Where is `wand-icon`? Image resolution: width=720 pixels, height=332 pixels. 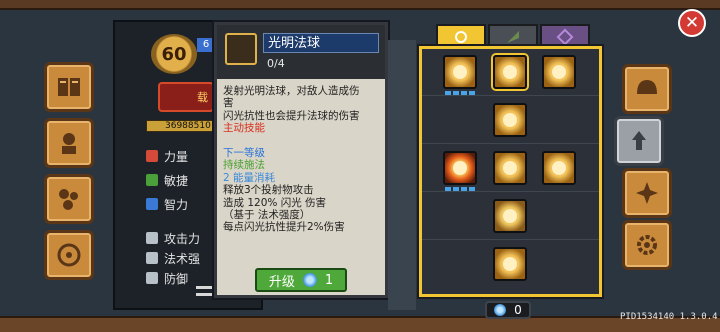
wand-icon is located at coordinates (152, 258).